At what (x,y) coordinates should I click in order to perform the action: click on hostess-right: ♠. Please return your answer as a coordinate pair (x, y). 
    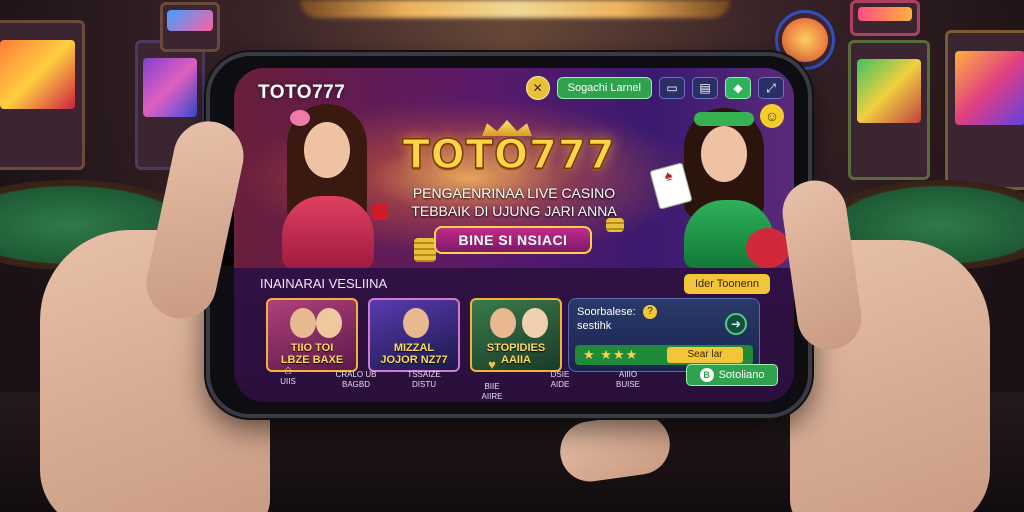
    Looking at the image, I should click on (721, 188).